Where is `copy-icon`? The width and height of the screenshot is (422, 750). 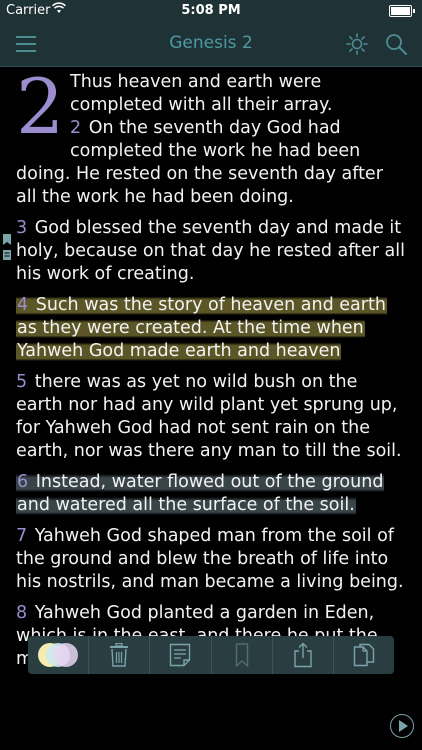
copy-icon is located at coordinates (364, 655).